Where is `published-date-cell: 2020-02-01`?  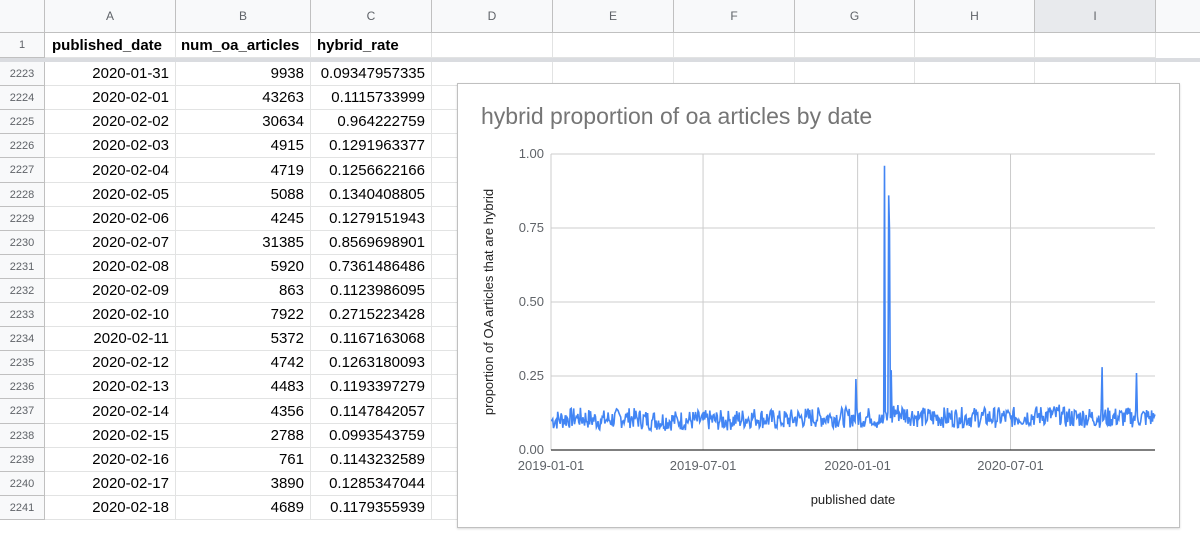
published-date-cell: 2020-02-01 is located at coordinates (110, 98).